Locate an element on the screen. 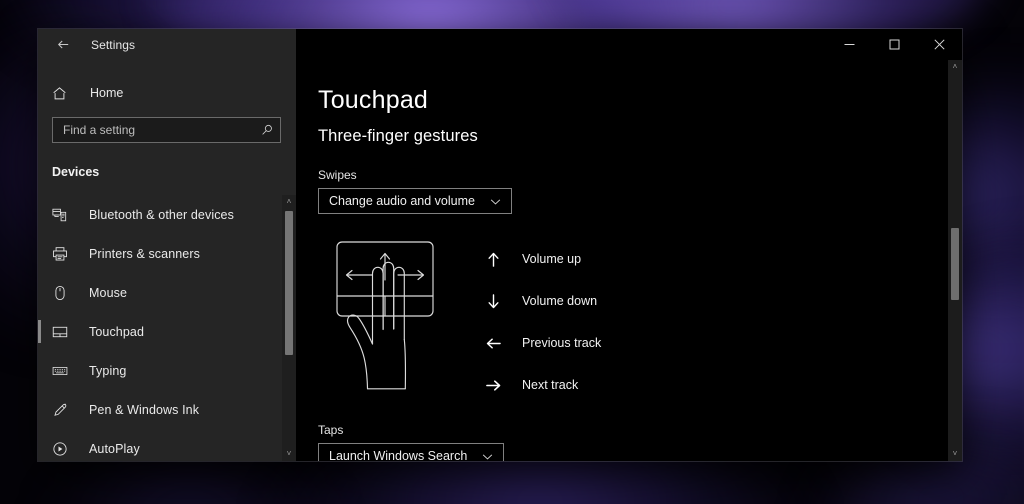 The width and height of the screenshot is (1024, 504). sidebar-scrollbar: ˄ ˅ is located at coordinates (289, 328).